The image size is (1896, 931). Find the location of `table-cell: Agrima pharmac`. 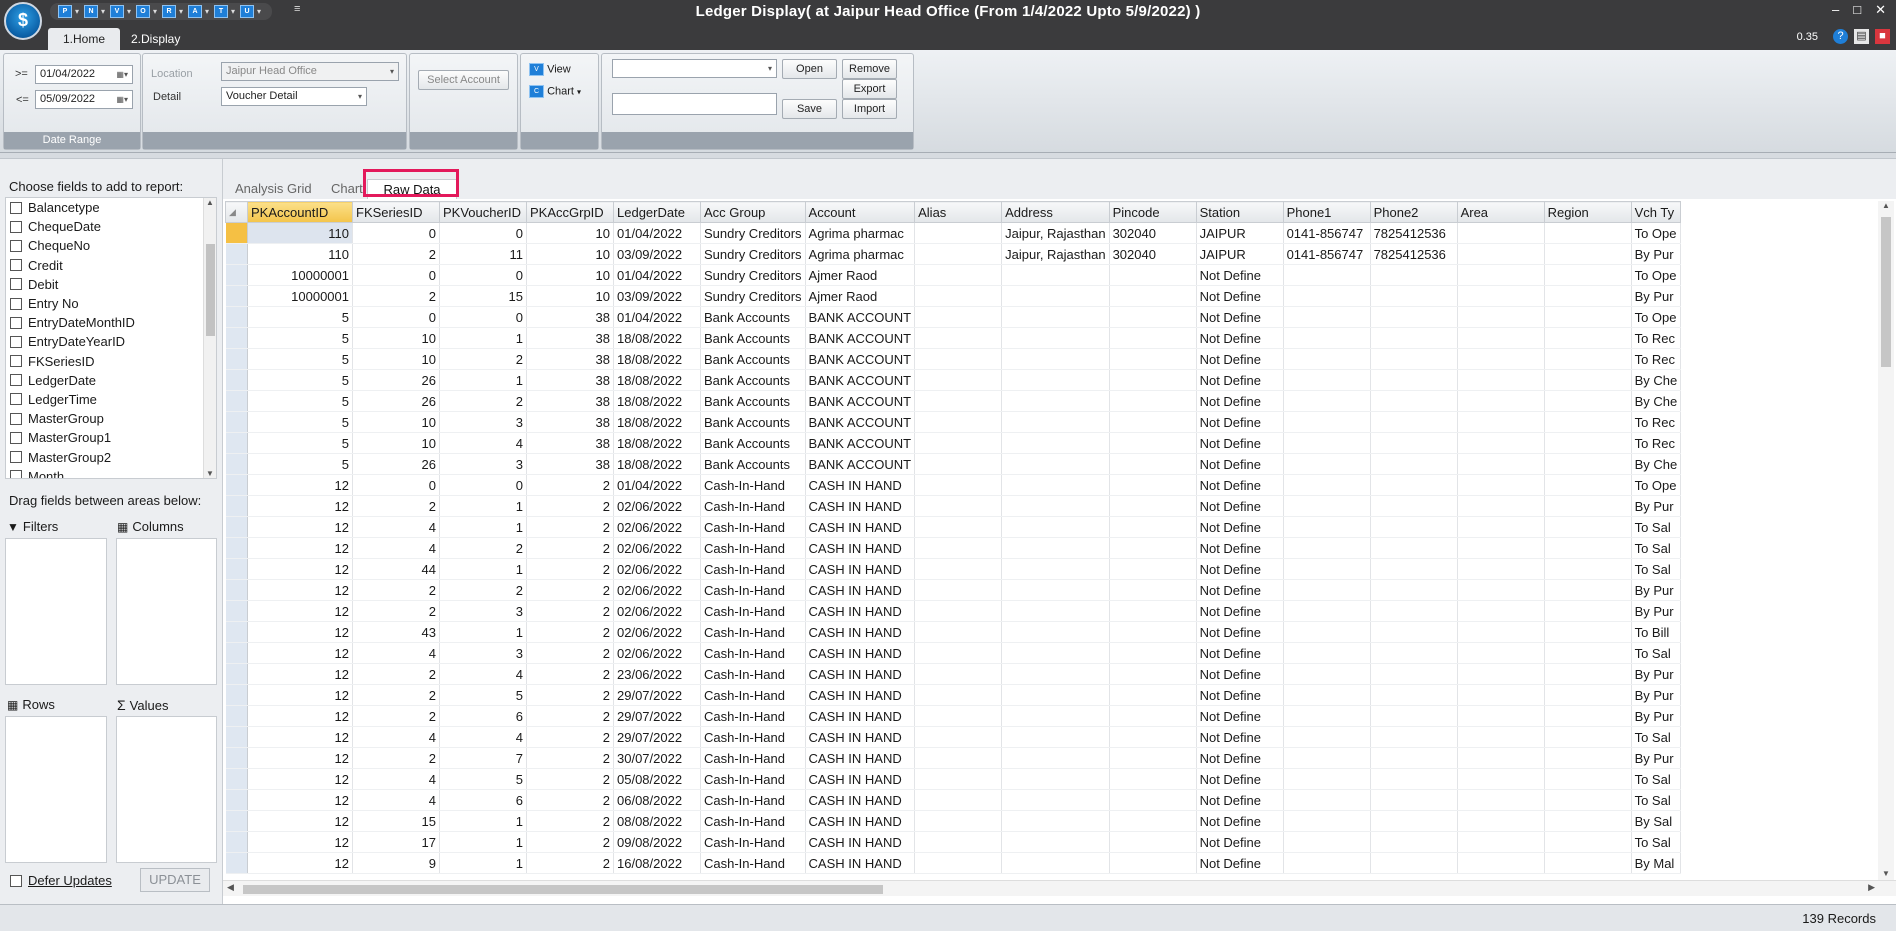

table-cell: Agrima pharmac is located at coordinates (860, 254).